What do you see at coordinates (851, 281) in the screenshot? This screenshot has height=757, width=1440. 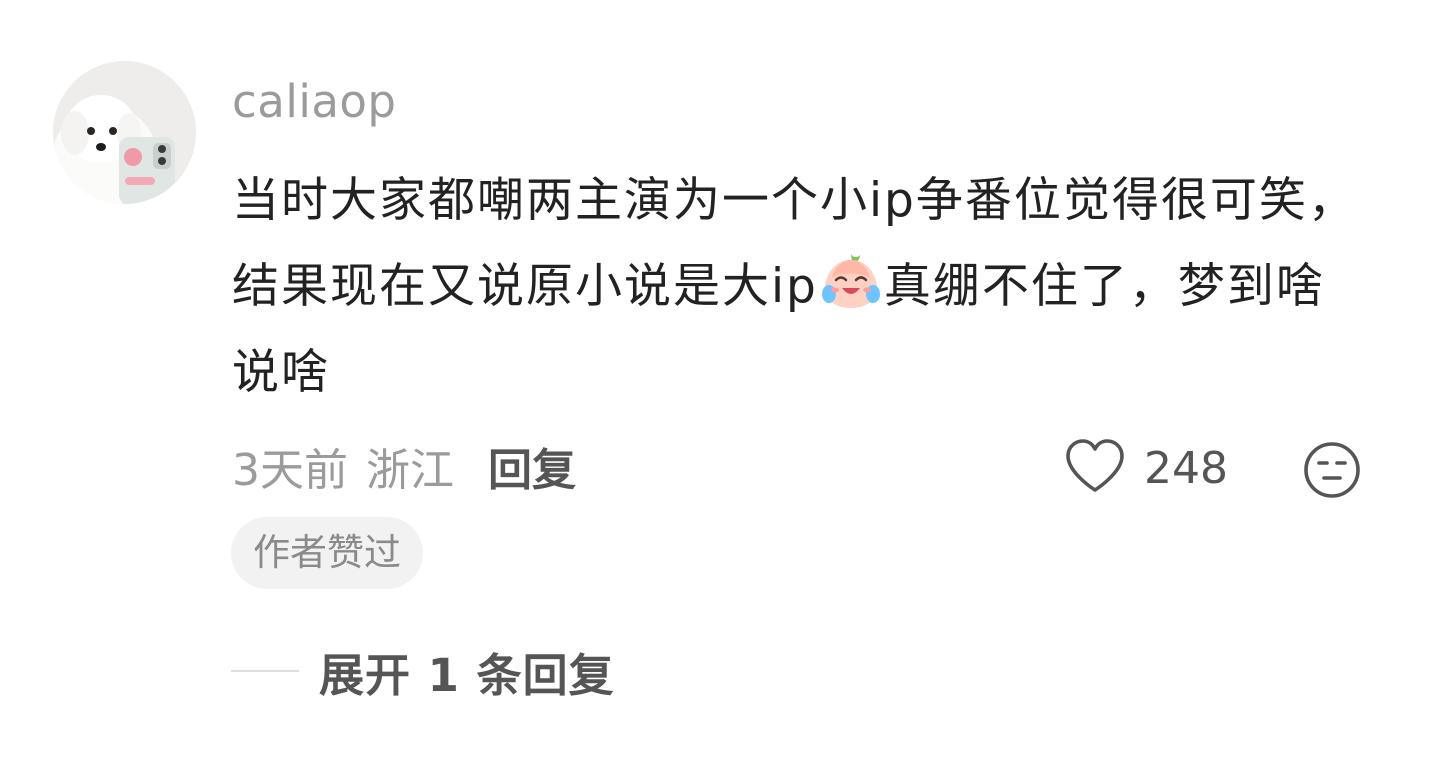 I see `crying-laughing-peach-emoji-icon` at bounding box center [851, 281].